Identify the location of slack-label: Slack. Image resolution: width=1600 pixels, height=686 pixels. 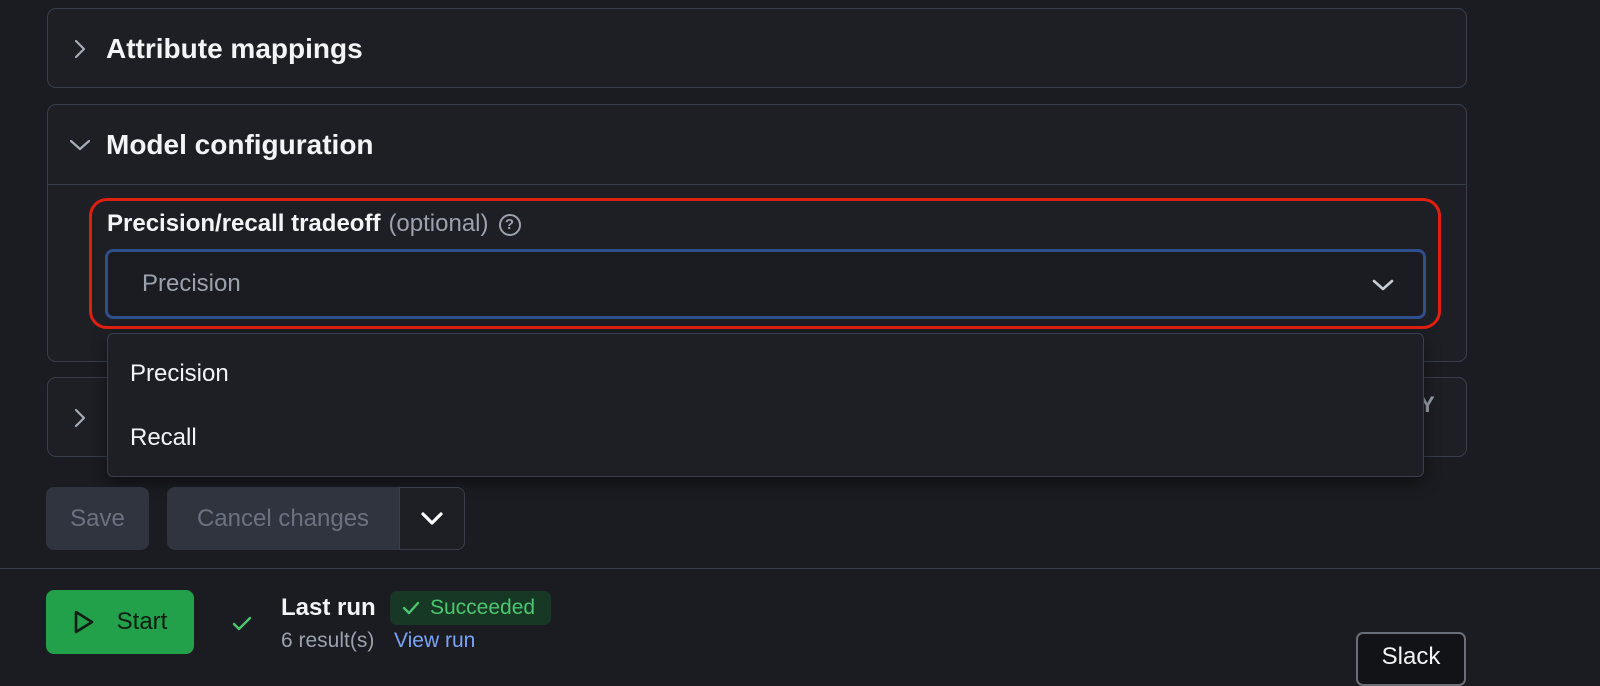
(1411, 656).